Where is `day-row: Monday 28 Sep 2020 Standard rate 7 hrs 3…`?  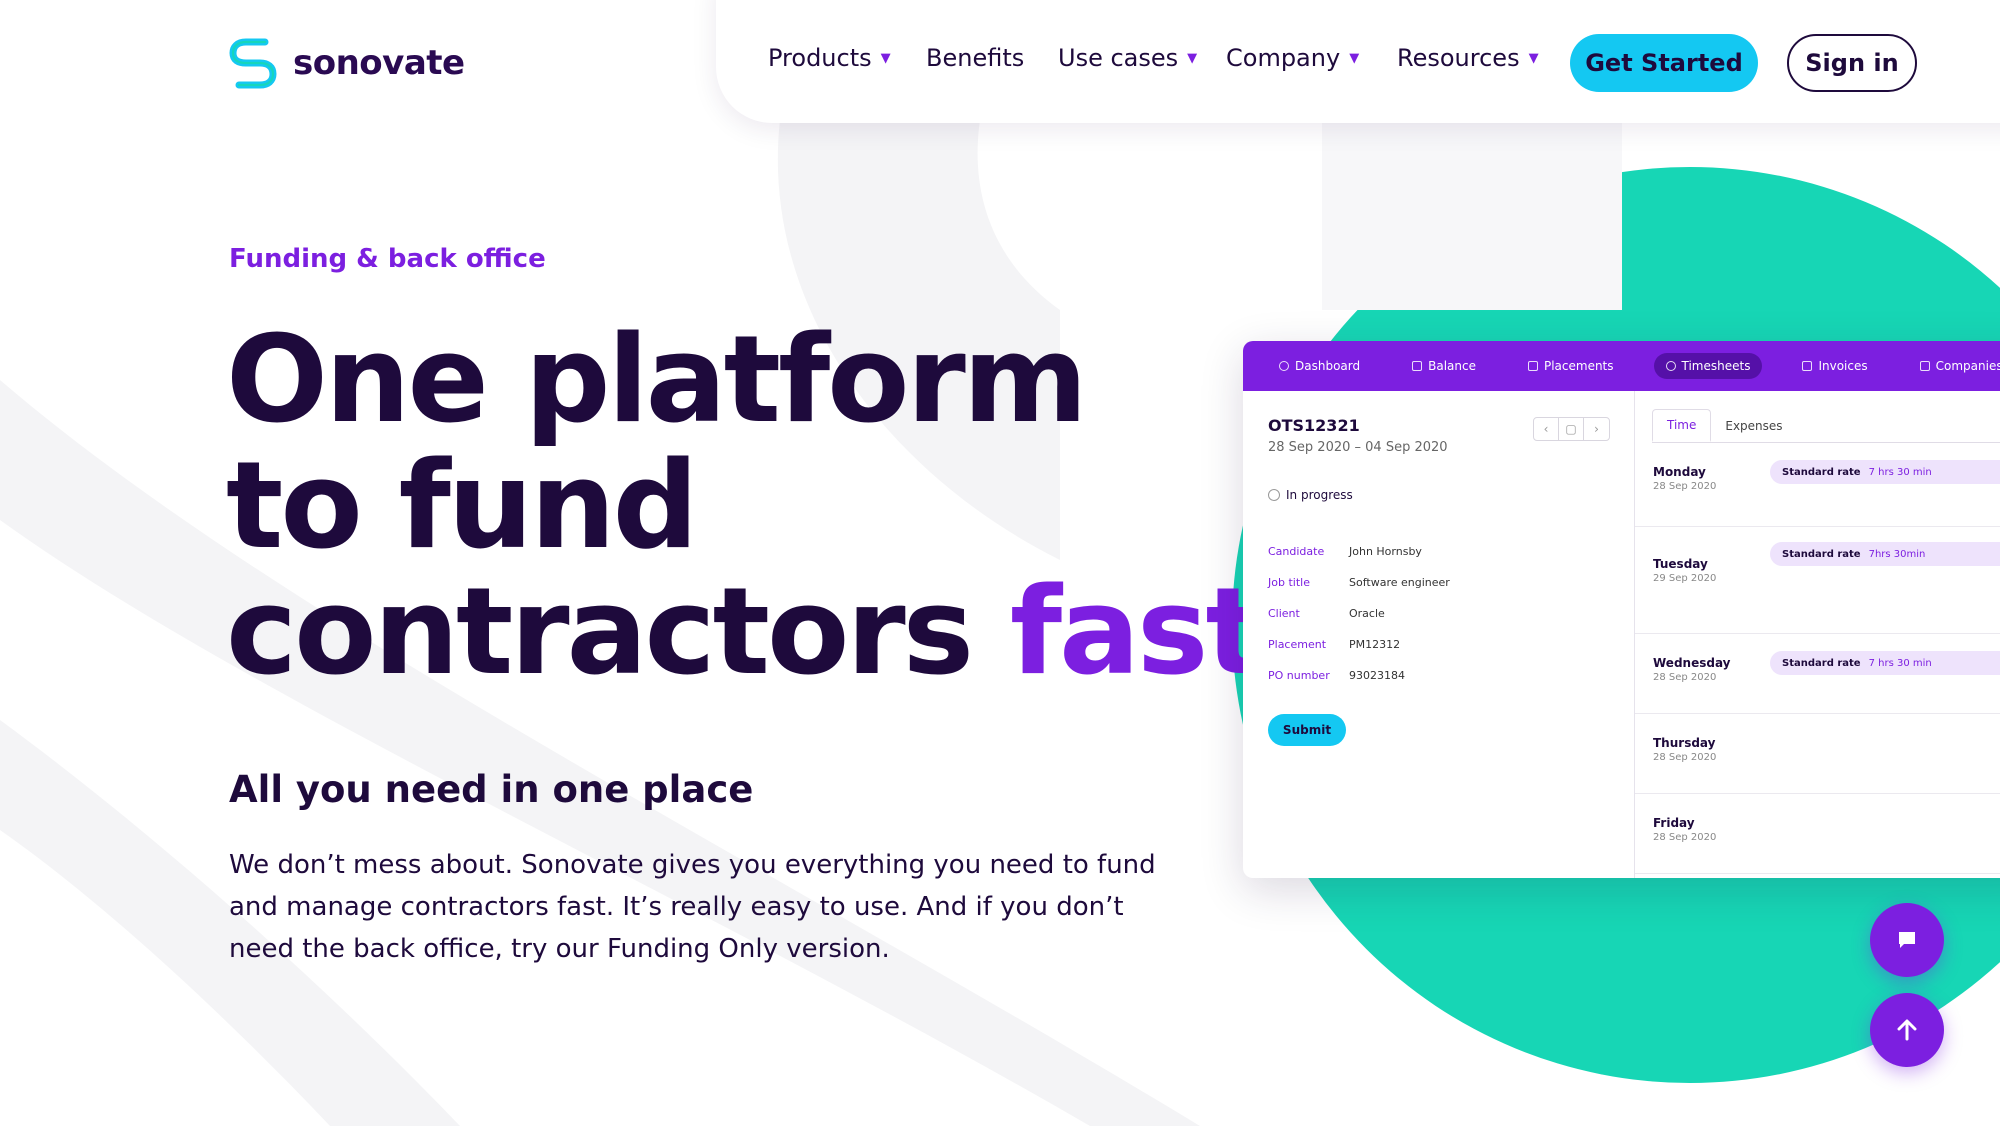
day-row: Monday 28 Sep 2020 Standard rate 7 hrs 3… is located at coordinates (1817, 485).